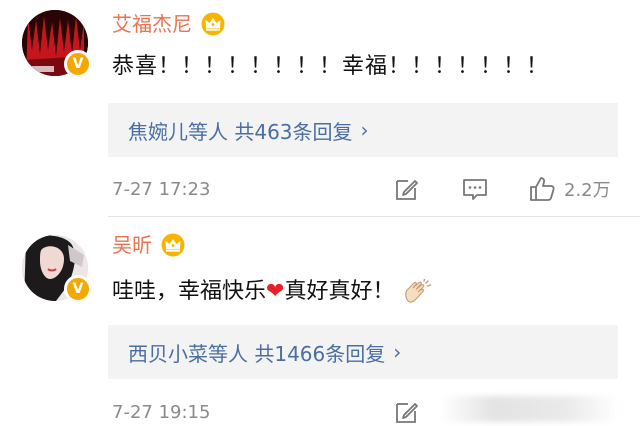  Describe the element at coordinates (275, 291) in the screenshot. I see `heart-emoji: ❤` at that location.